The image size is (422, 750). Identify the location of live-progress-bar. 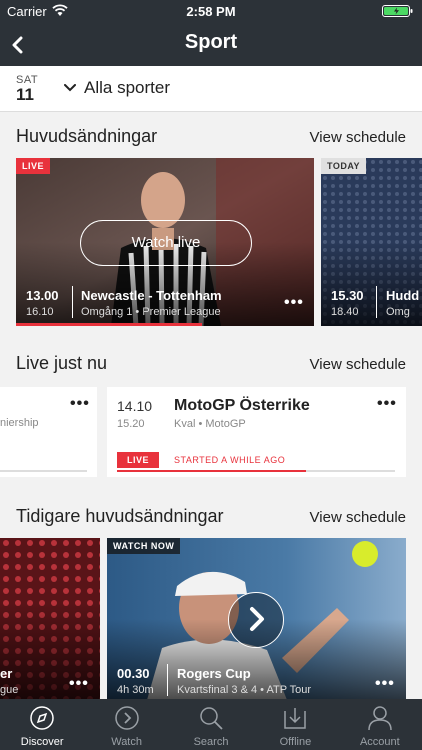
(109, 324).